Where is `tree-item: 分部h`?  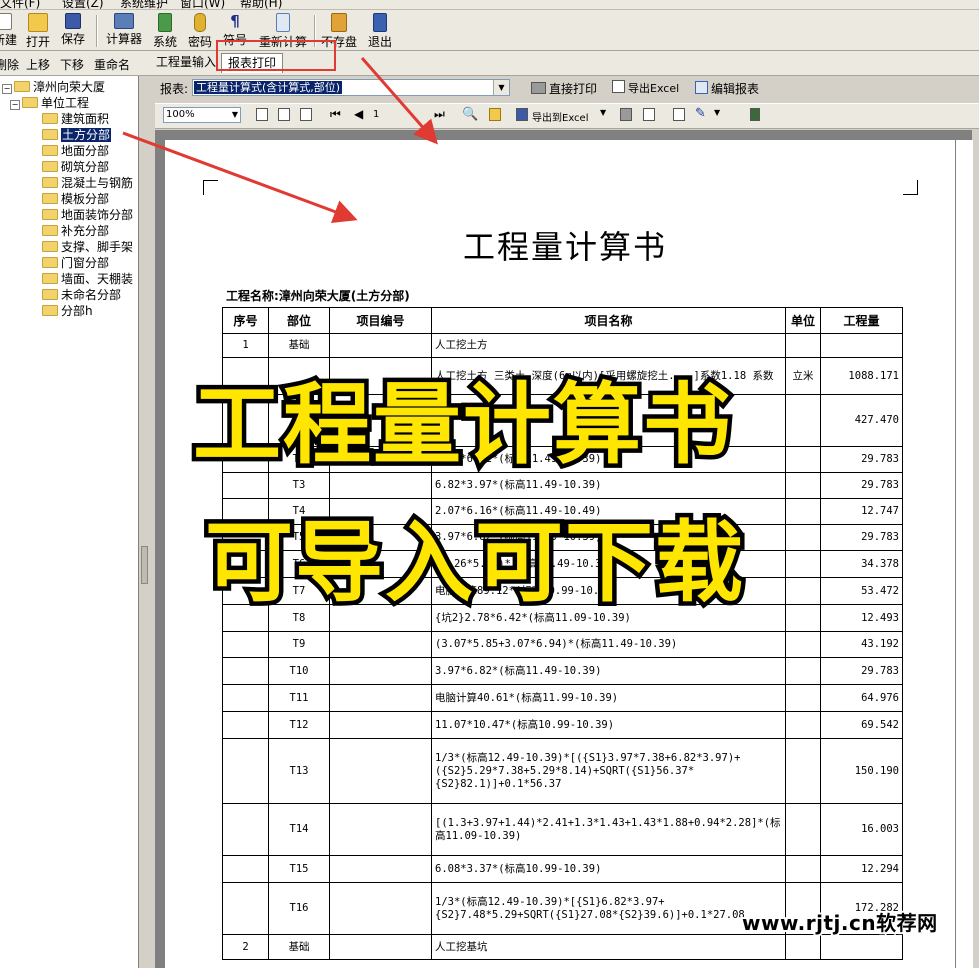 tree-item: 分部h is located at coordinates (67, 311).